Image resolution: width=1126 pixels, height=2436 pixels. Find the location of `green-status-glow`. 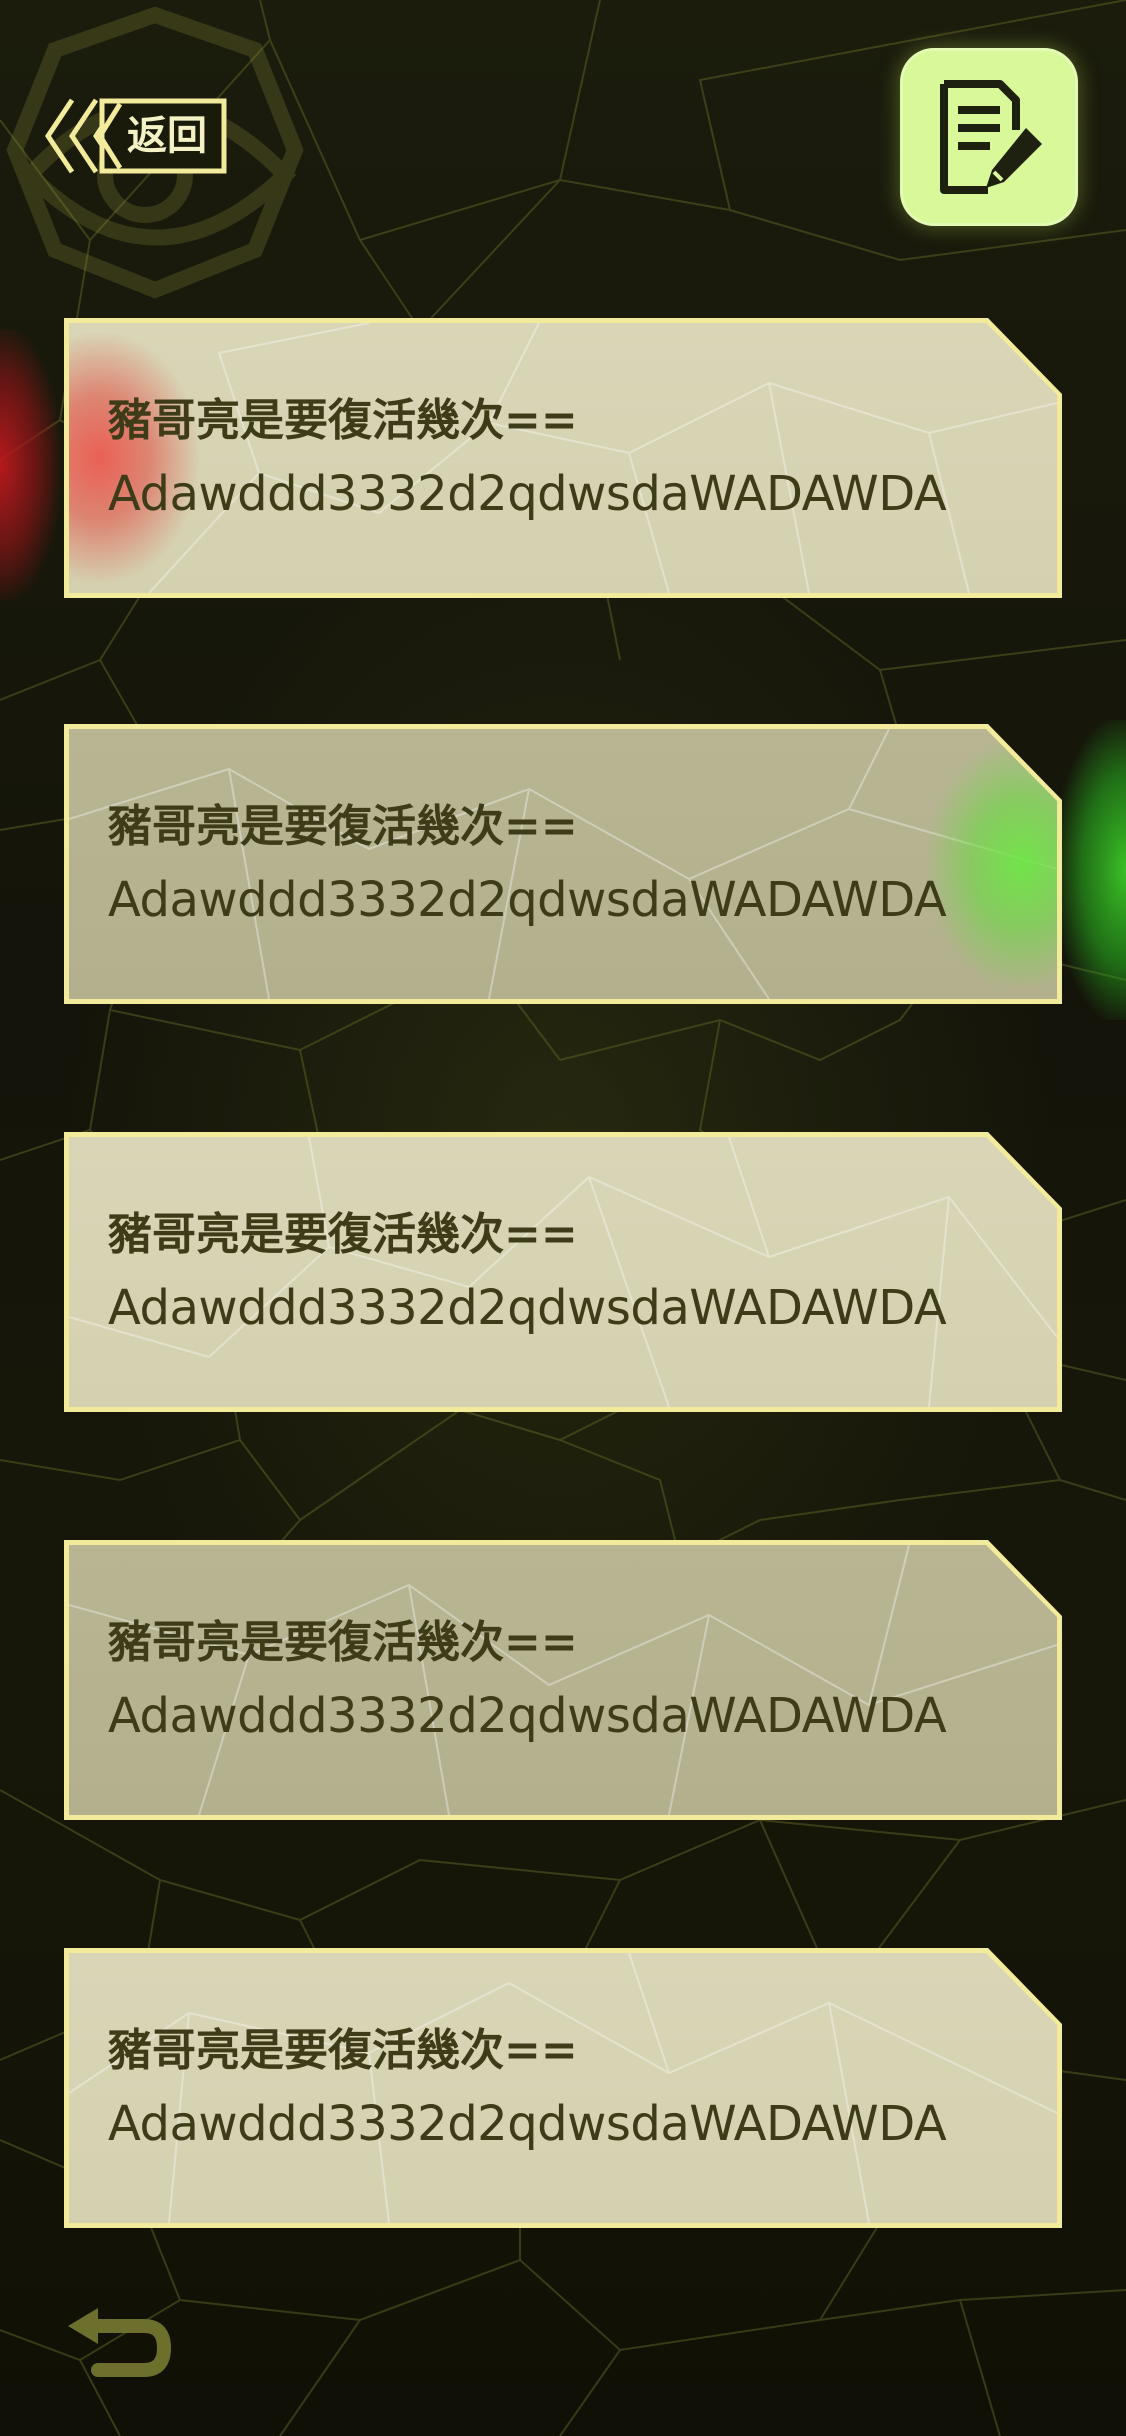

green-status-glow is located at coordinates (992, 864).